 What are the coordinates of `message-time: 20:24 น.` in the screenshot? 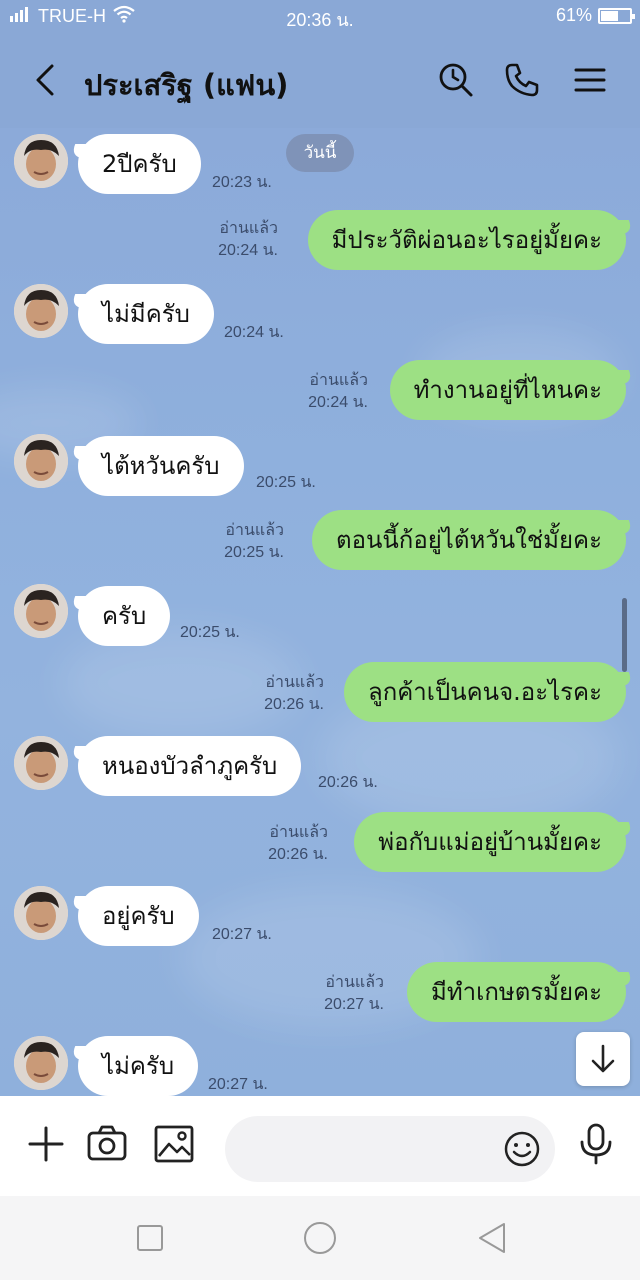 It's located at (254, 332).